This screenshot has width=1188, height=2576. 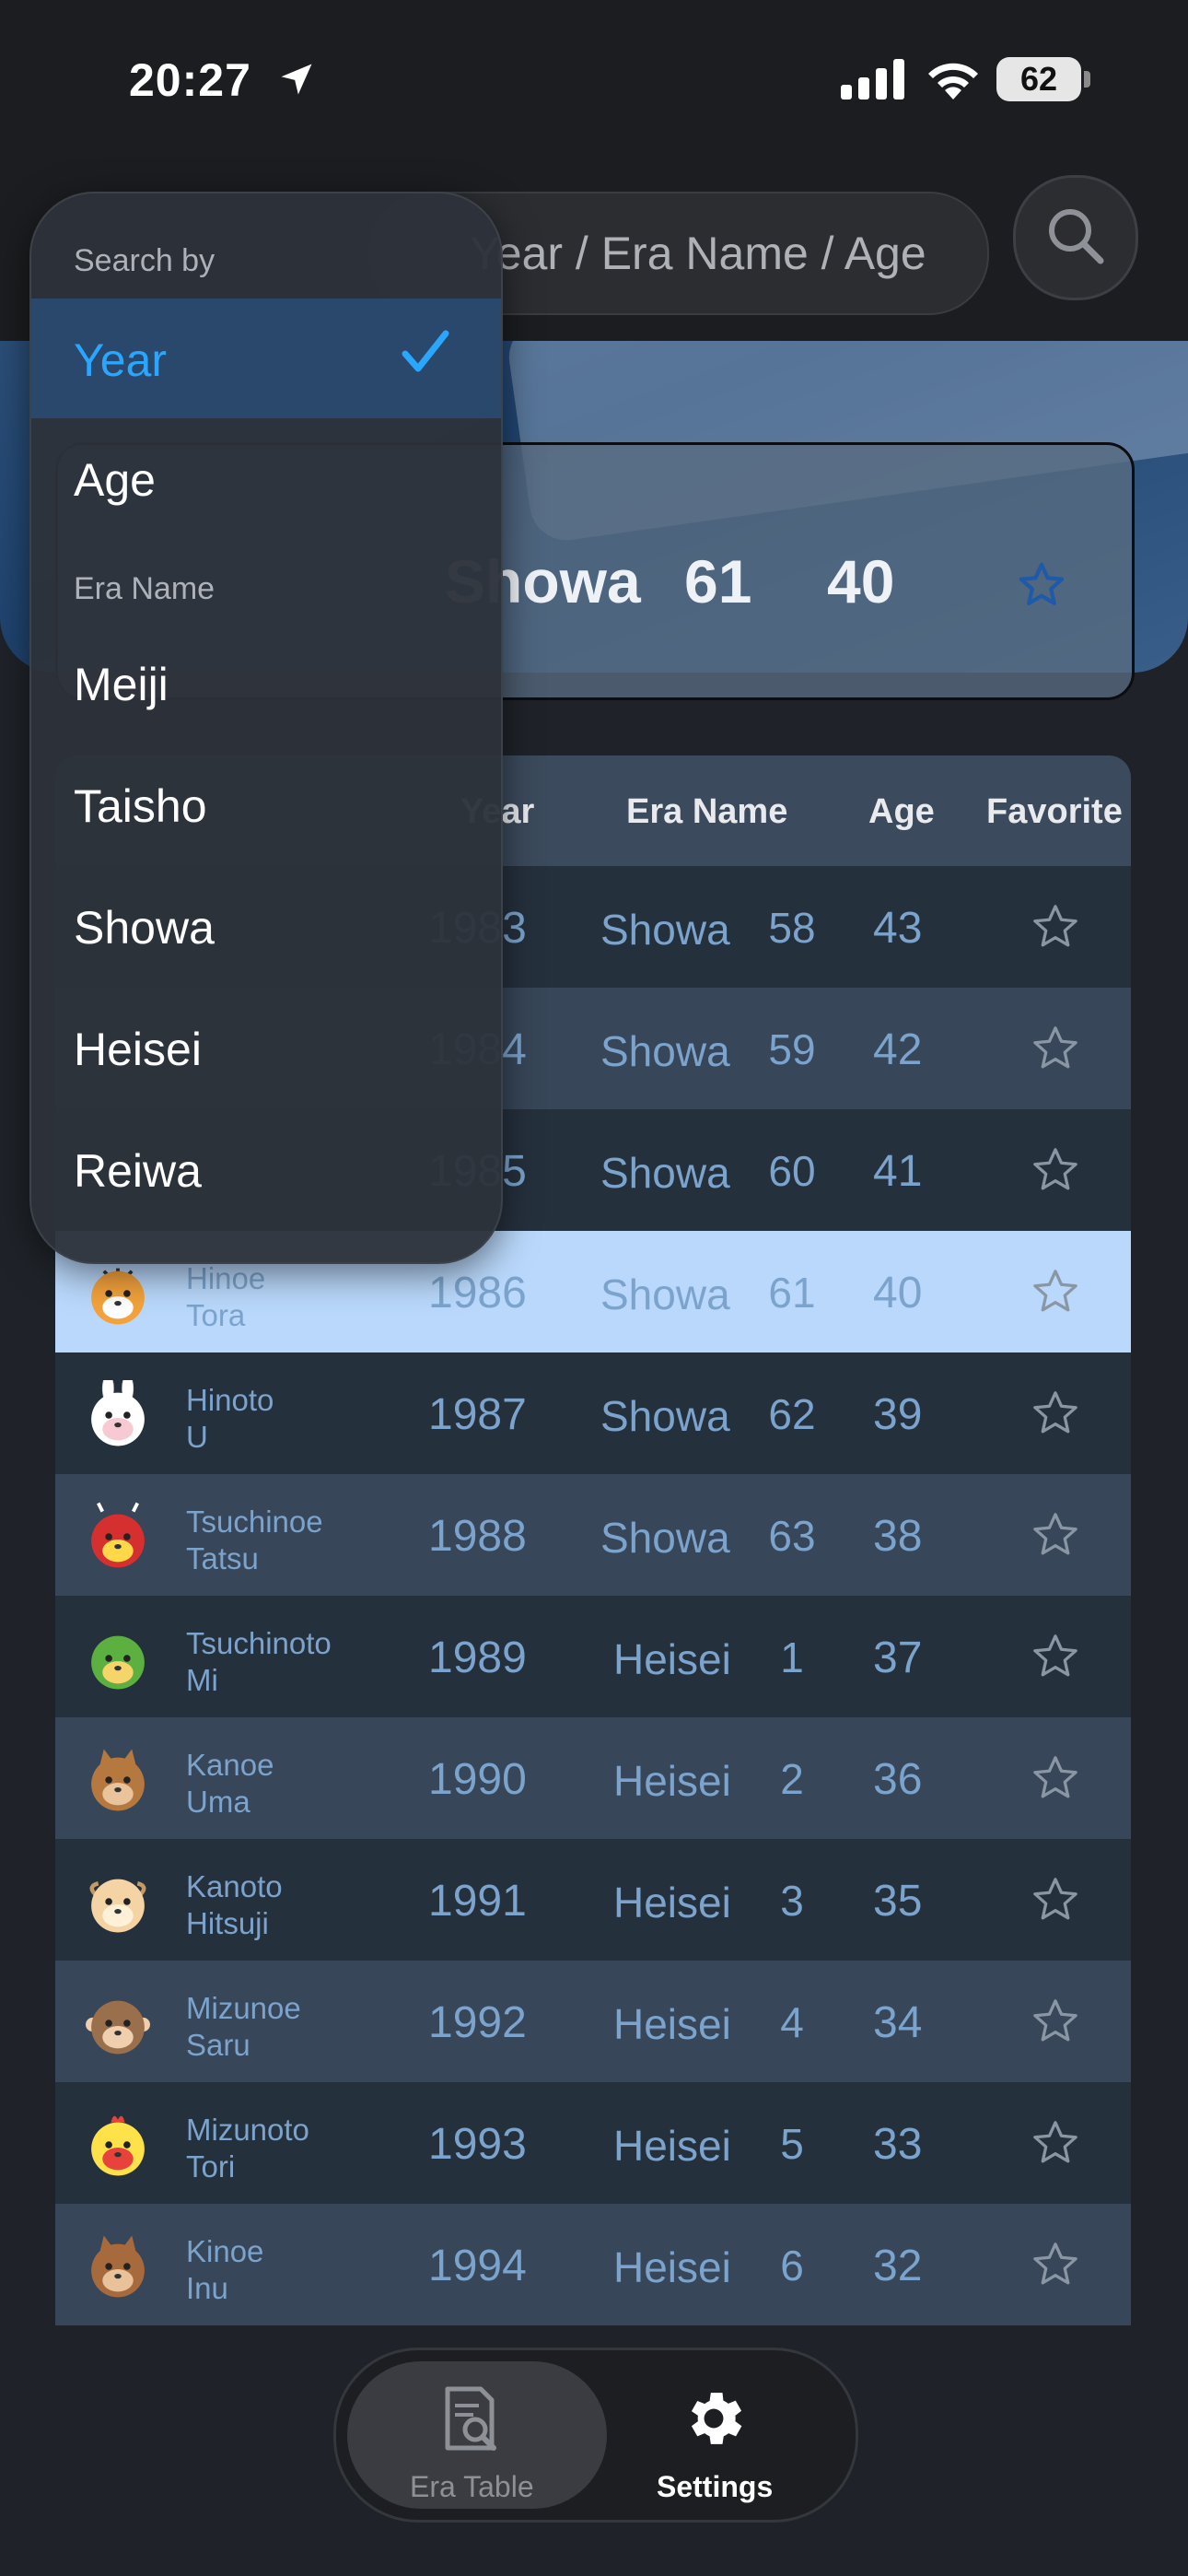 What do you see at coordinates (593, 1413) in the screenshot?
I see `table-row: Hinoto U 1987 Showa 62 39` at bounding box center [593, 1413].